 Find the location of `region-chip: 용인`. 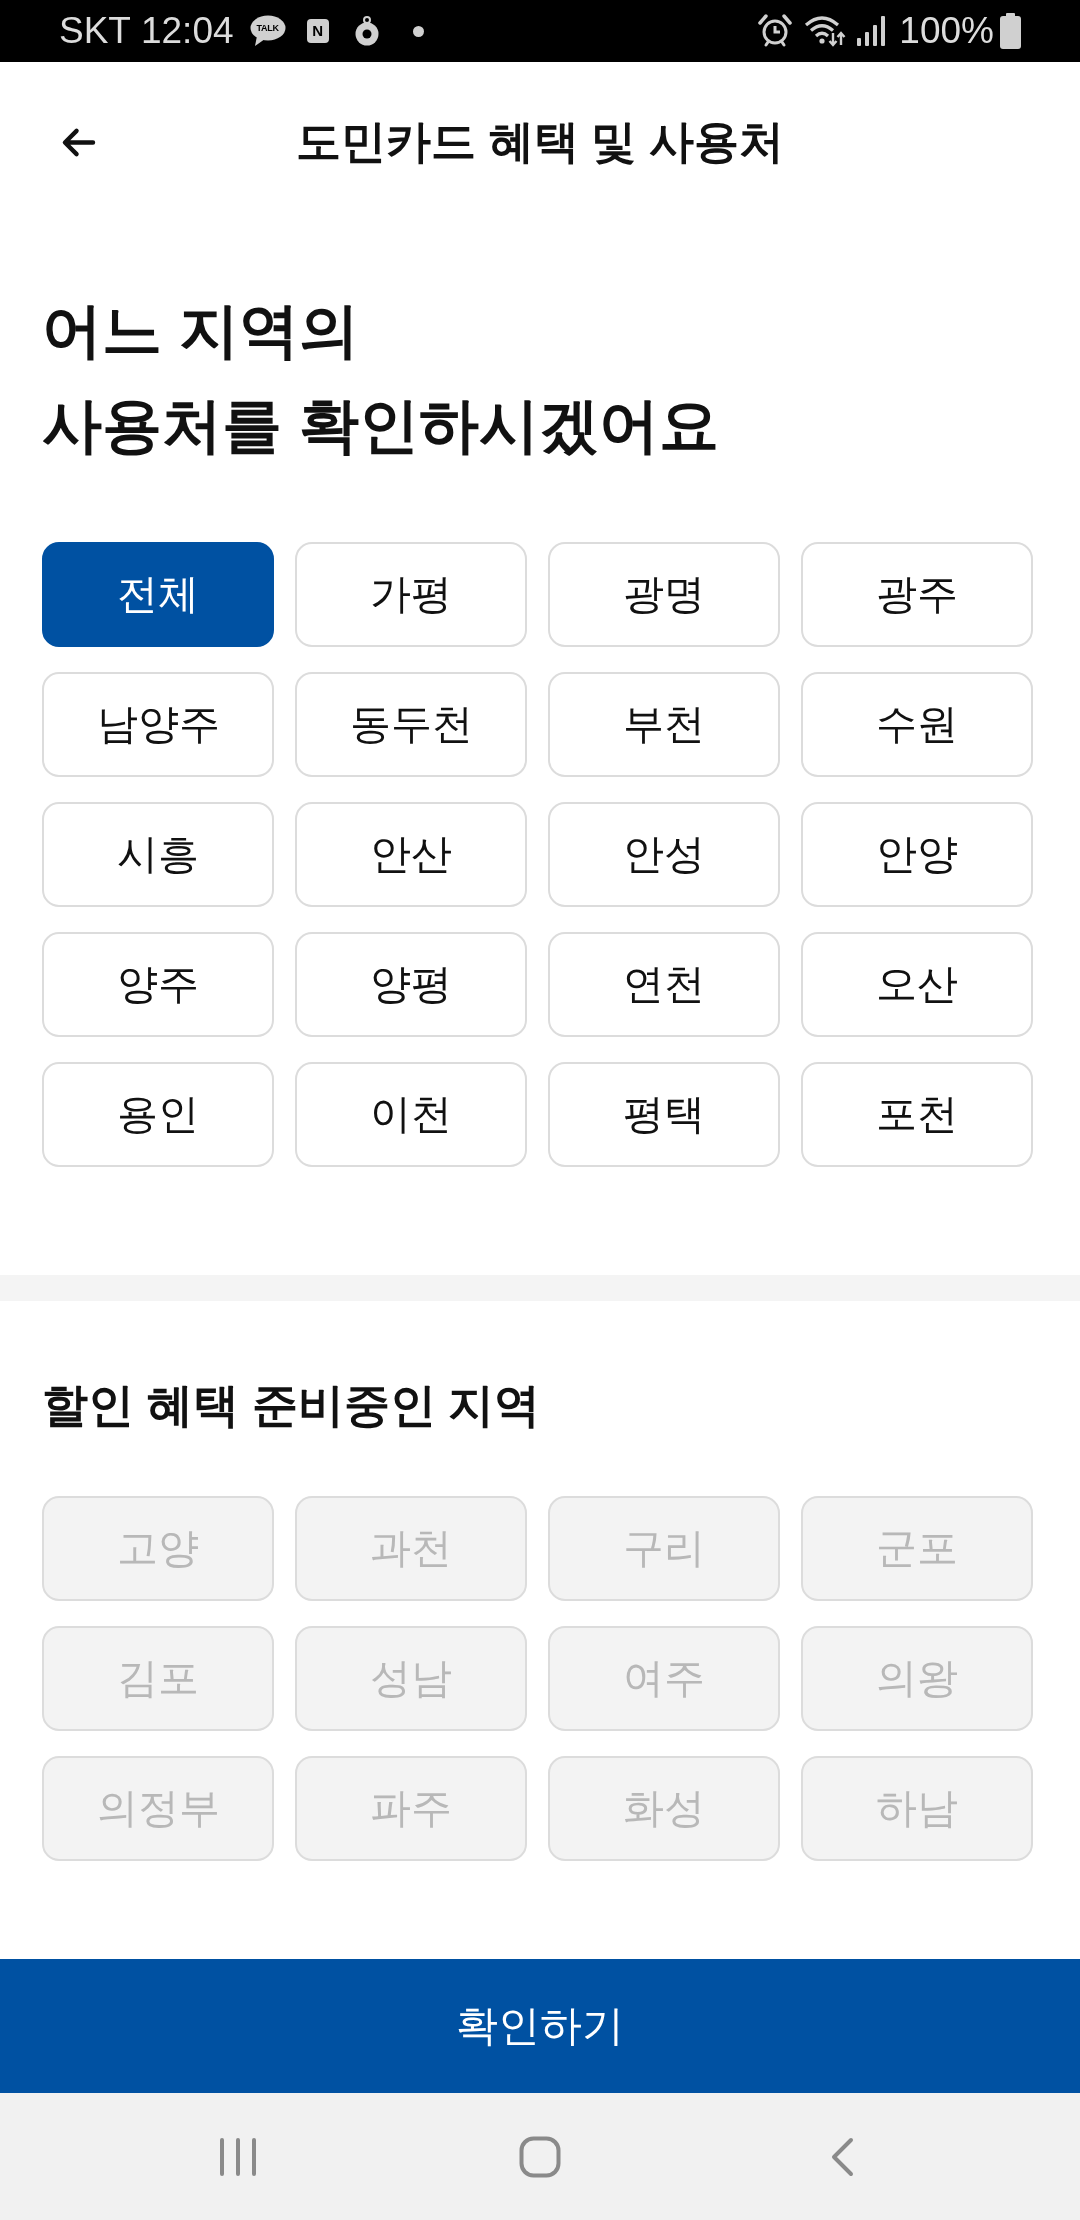

region-chip: 용인 is located at coordinates (158, 1114).